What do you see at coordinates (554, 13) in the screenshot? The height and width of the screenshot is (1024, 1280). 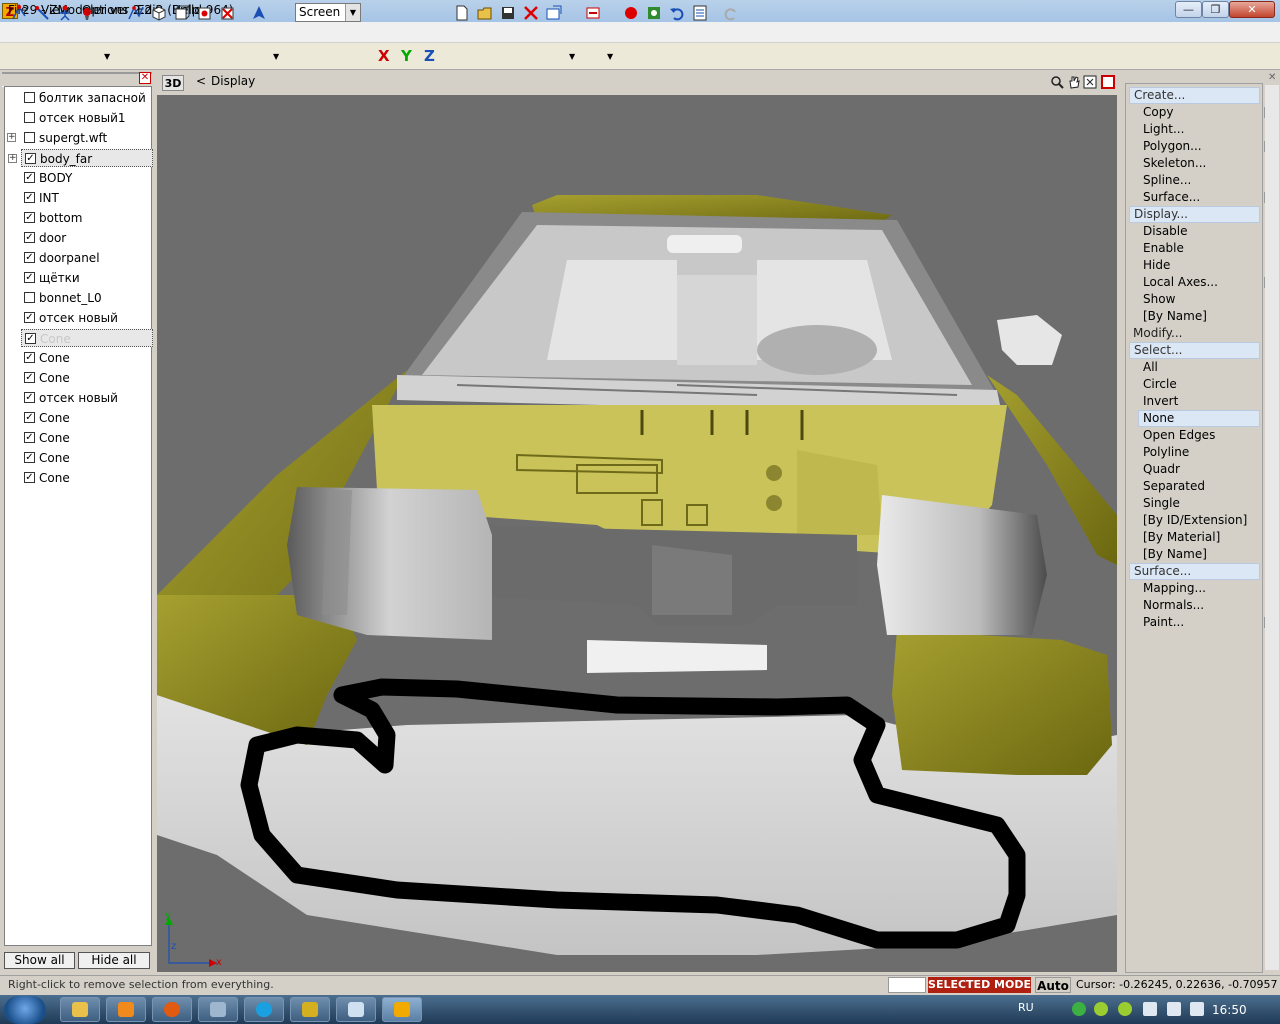 I see `import-icon` at bounding box center [554, 13].